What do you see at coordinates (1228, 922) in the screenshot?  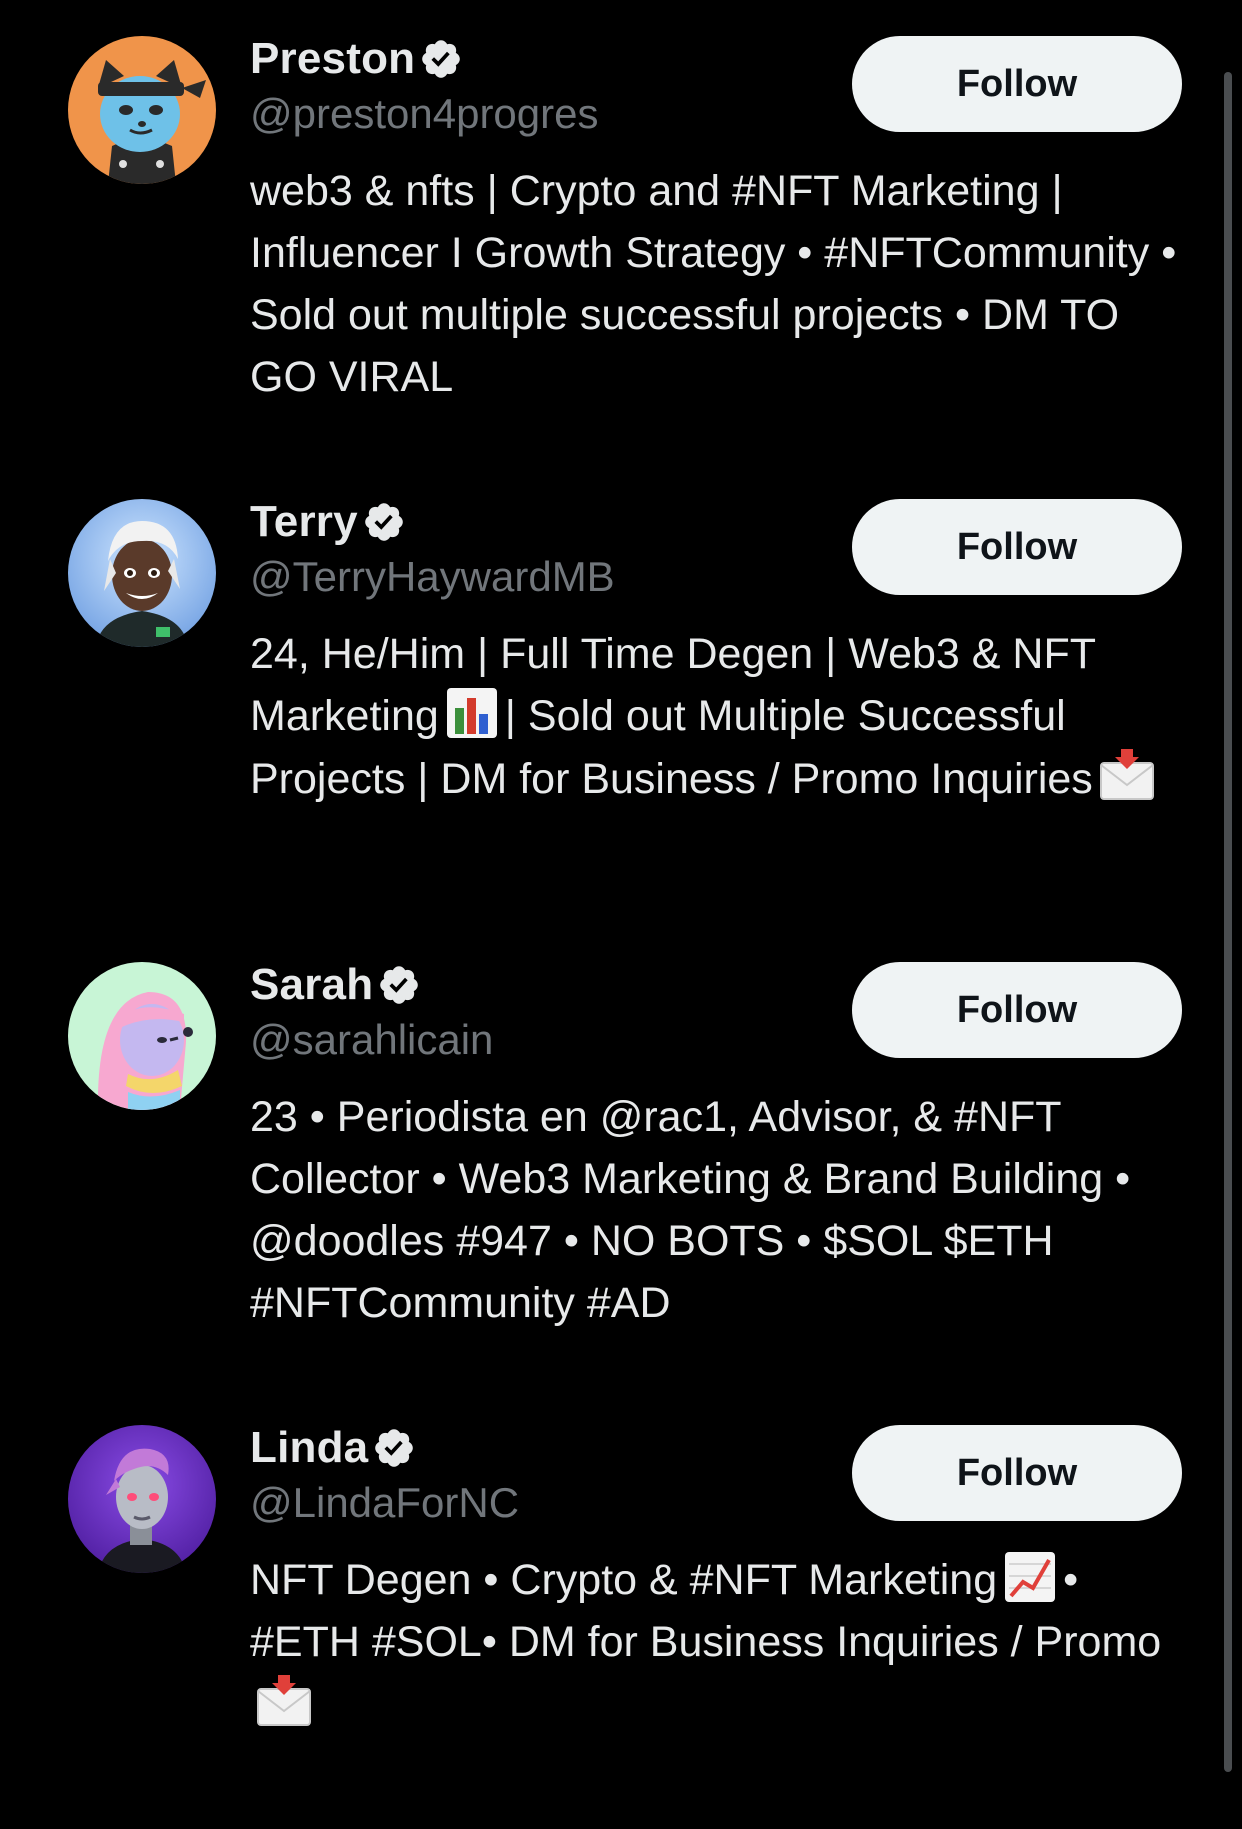 I see `scrollbar` at bounding box center [1228, 922].